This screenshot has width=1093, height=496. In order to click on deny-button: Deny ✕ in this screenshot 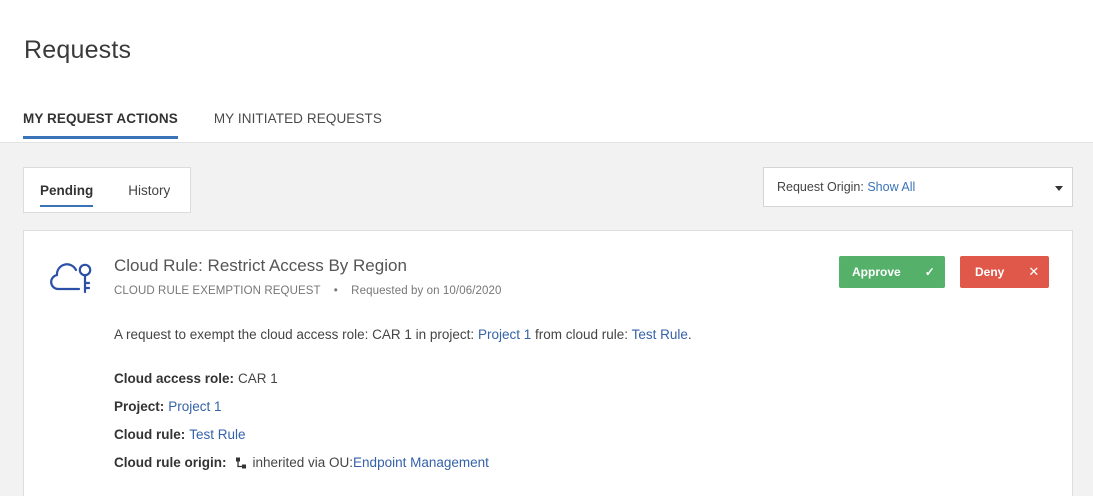, I will do `click(1004, 272)`.